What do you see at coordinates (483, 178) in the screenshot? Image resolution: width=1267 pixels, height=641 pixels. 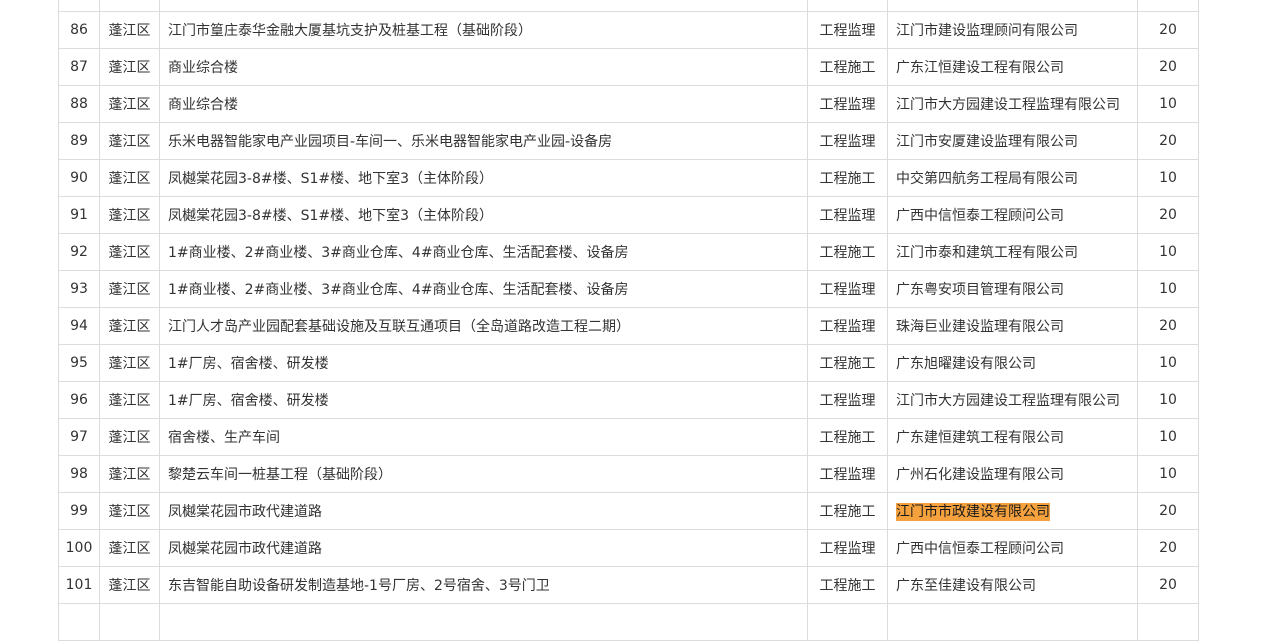 I see `project-name-cell: 凤樾棠花园3-8#楼、S1#楼、地下室3（主体阶段）` at bounding box center [483, 178].